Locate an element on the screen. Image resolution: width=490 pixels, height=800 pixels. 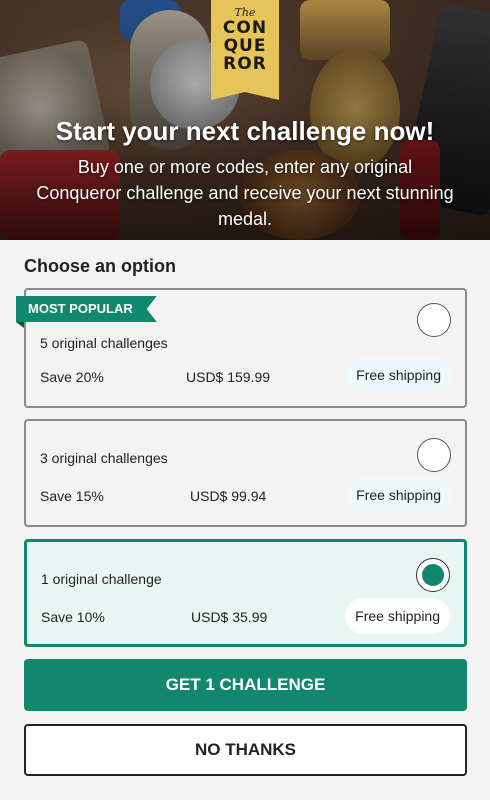
most-popular-badge: MOST POPULAR is located at coordinates (86, 309).